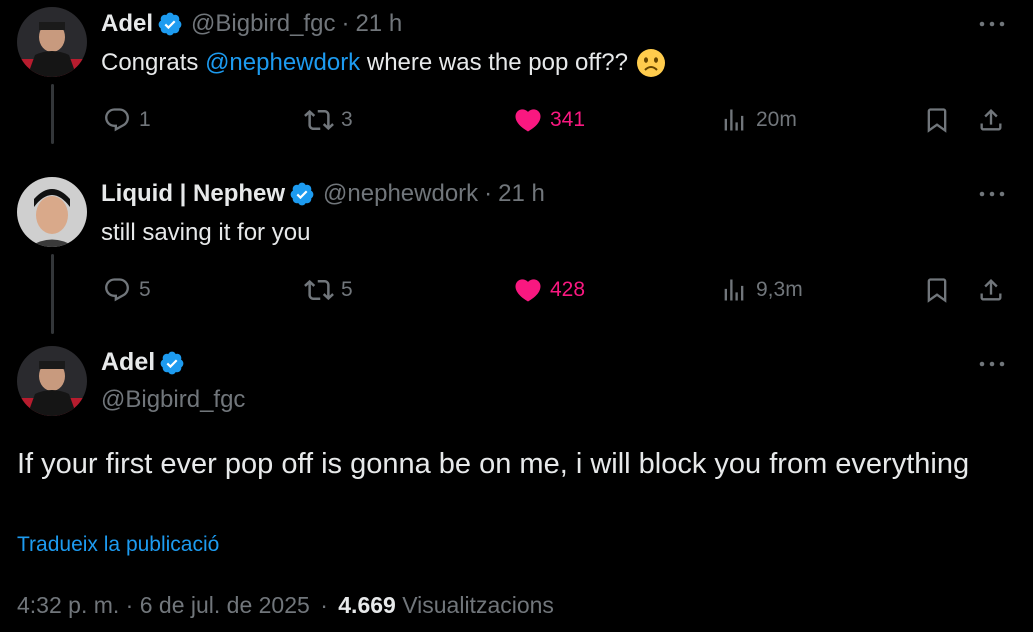 This screenshot has width=1033, height=632. I want to click on reply-text: still saving it for you, so click(206, 232).